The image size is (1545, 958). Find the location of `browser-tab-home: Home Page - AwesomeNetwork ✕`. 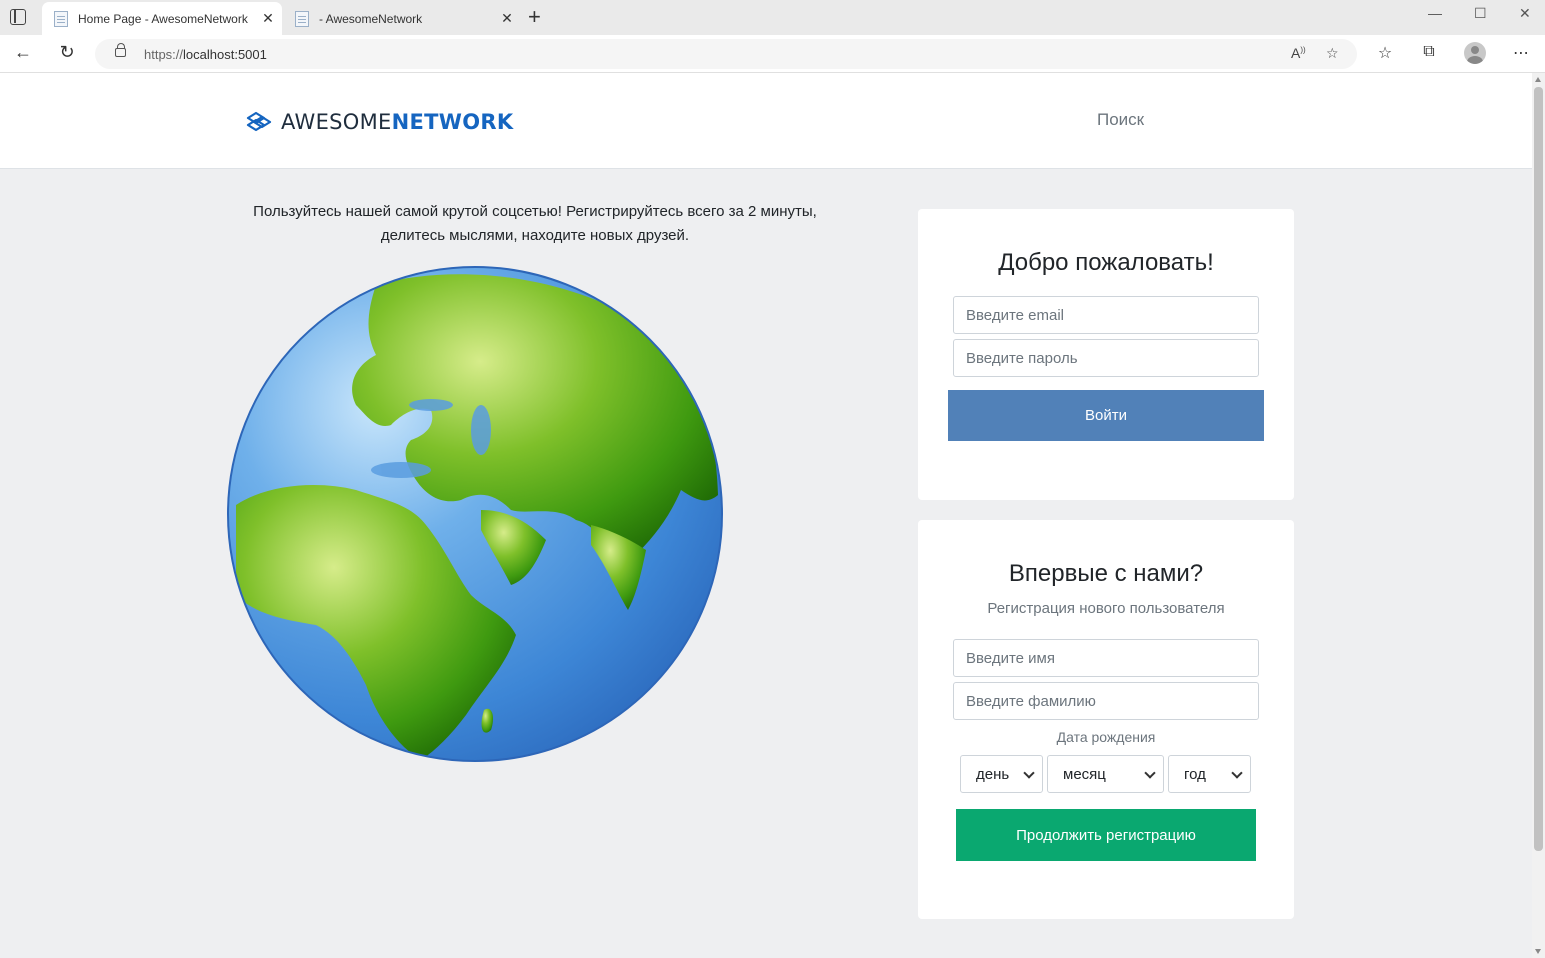

browser-tab-home: Home Page - AwesomeNetwork ✕ is located at coordinates (162, 18).